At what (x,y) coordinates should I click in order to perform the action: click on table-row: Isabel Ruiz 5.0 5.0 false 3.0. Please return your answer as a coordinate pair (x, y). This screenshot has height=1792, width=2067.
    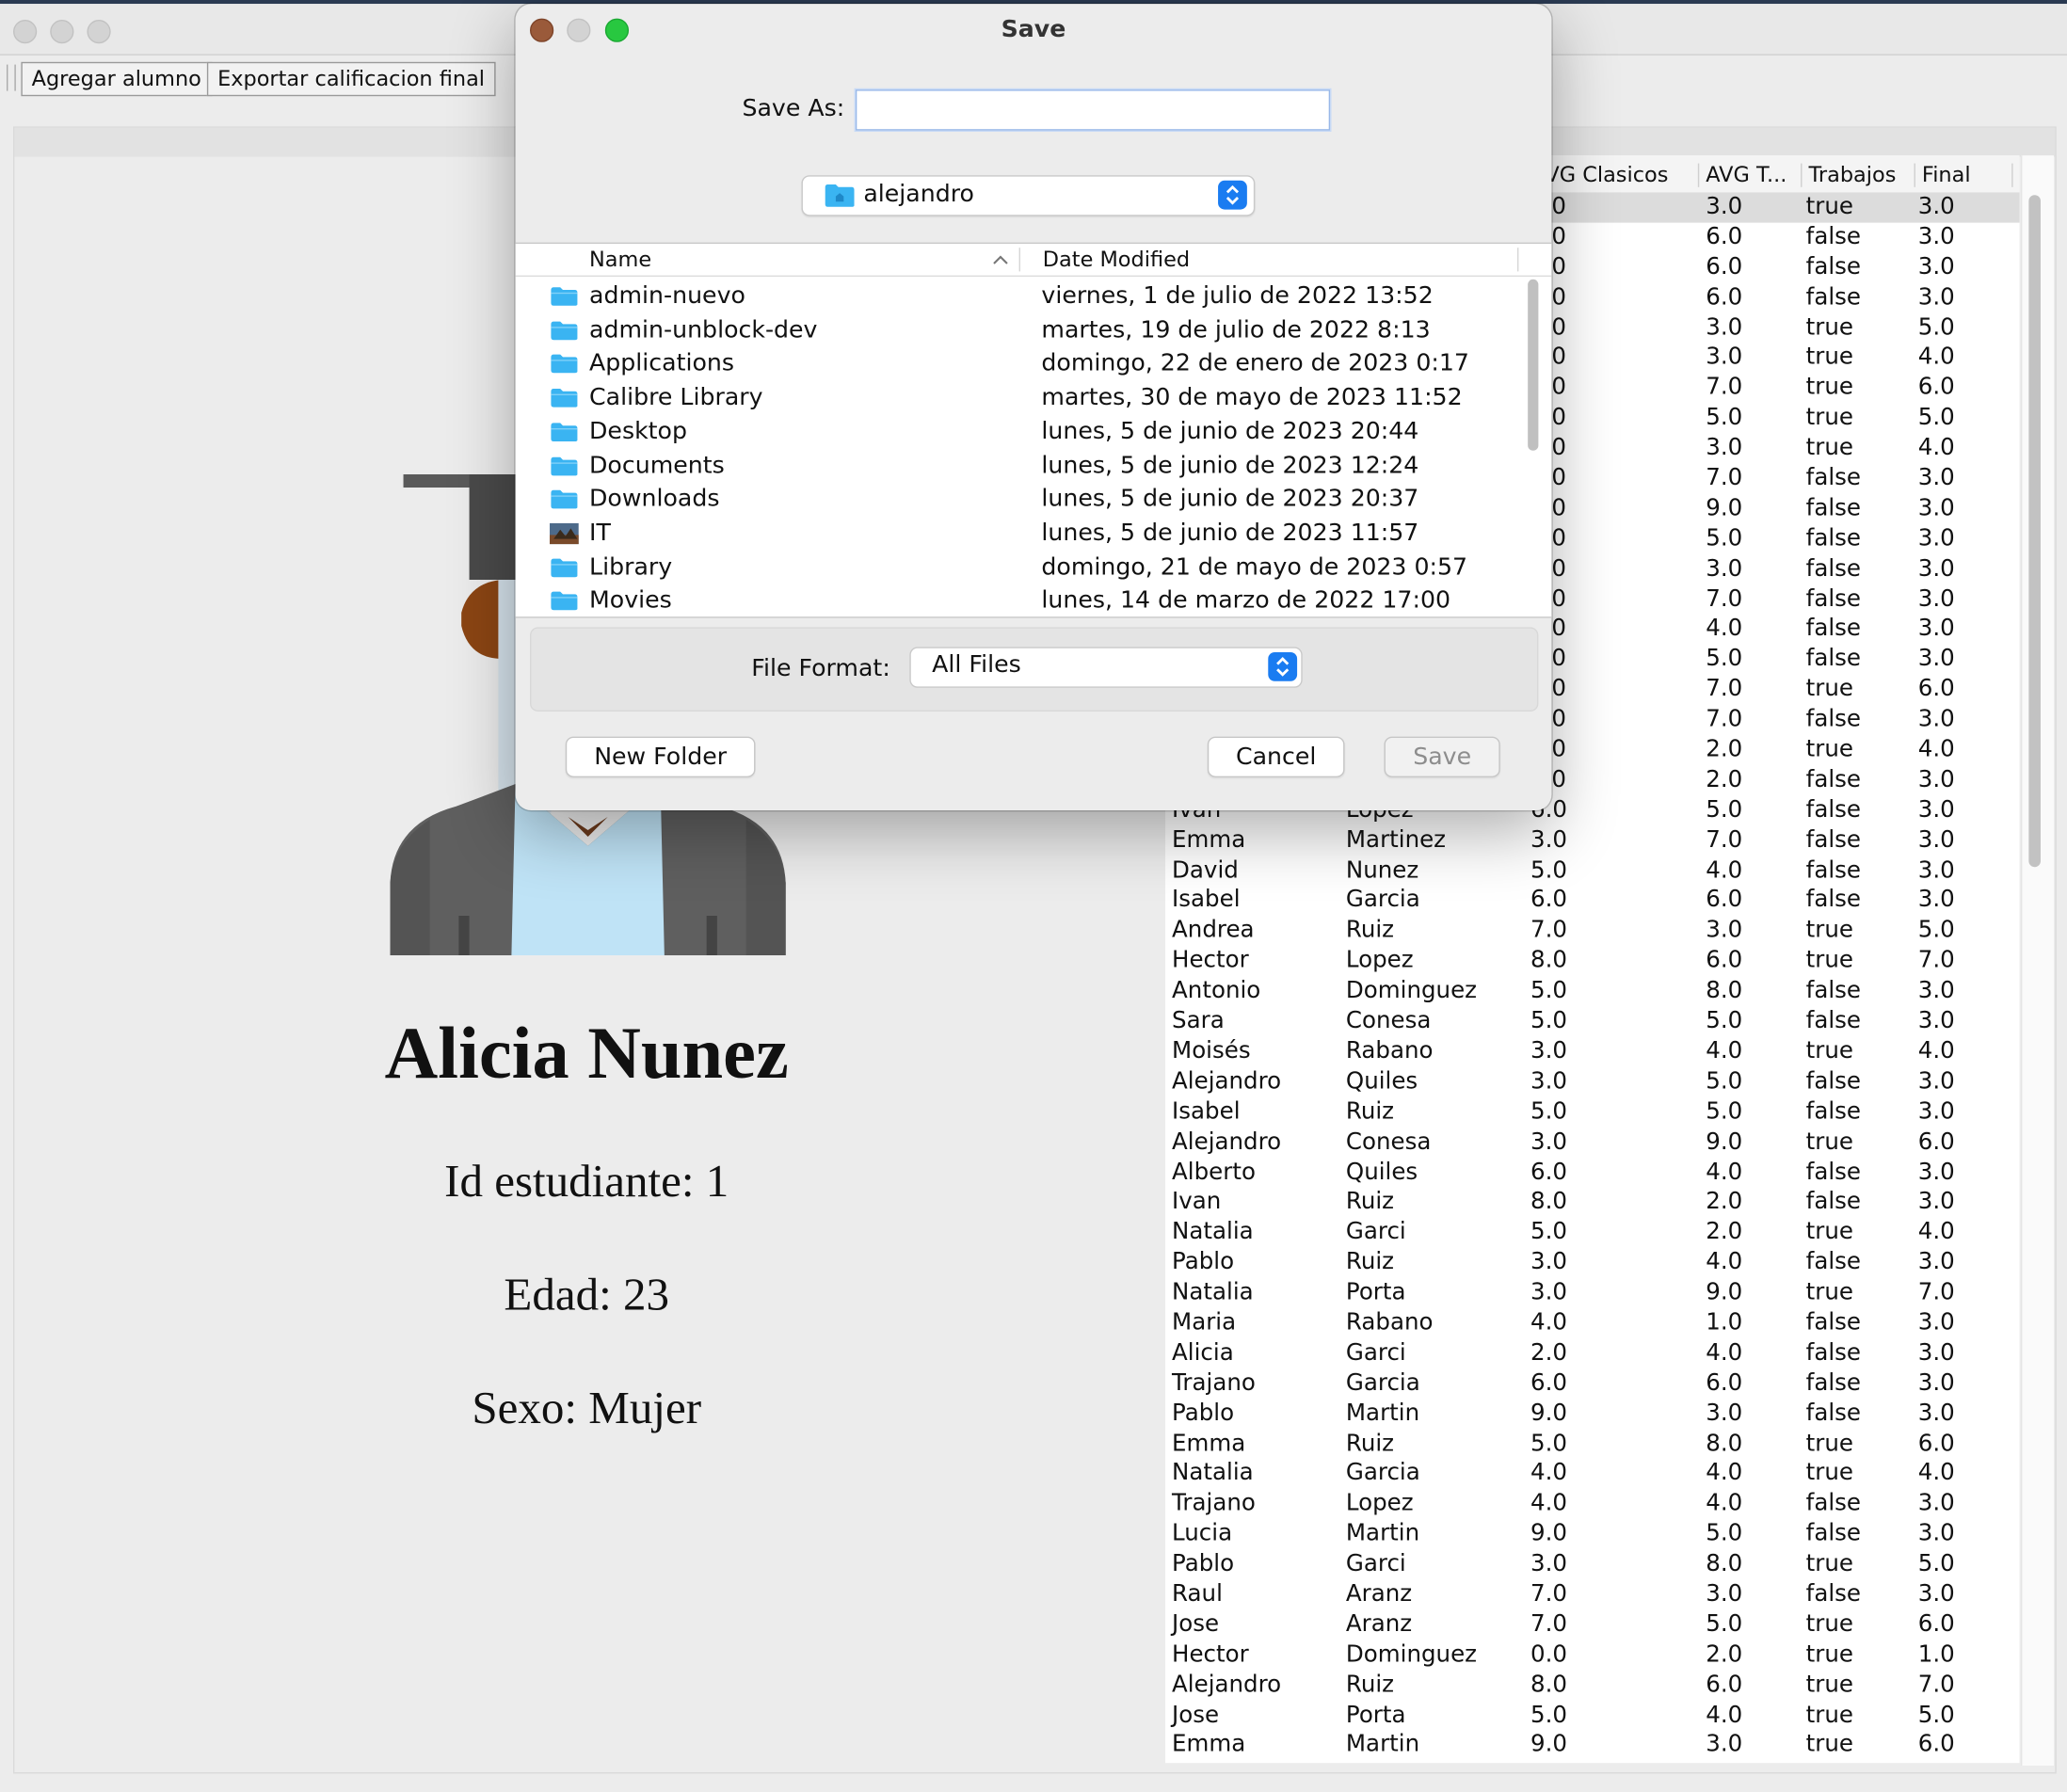
    Looking at the image, I should click on (1593, 1112).